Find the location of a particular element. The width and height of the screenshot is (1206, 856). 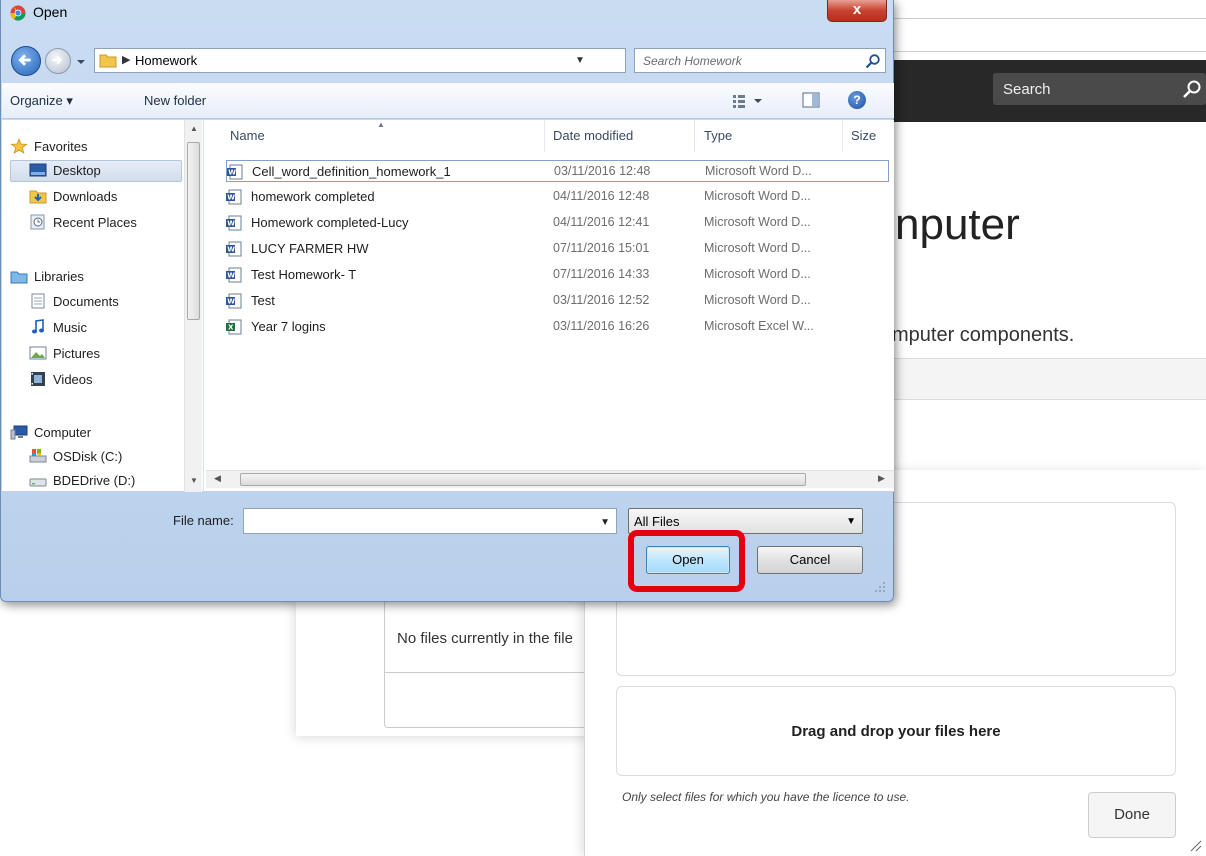

nav-label: Downloads is located at coordinates (85, 196).